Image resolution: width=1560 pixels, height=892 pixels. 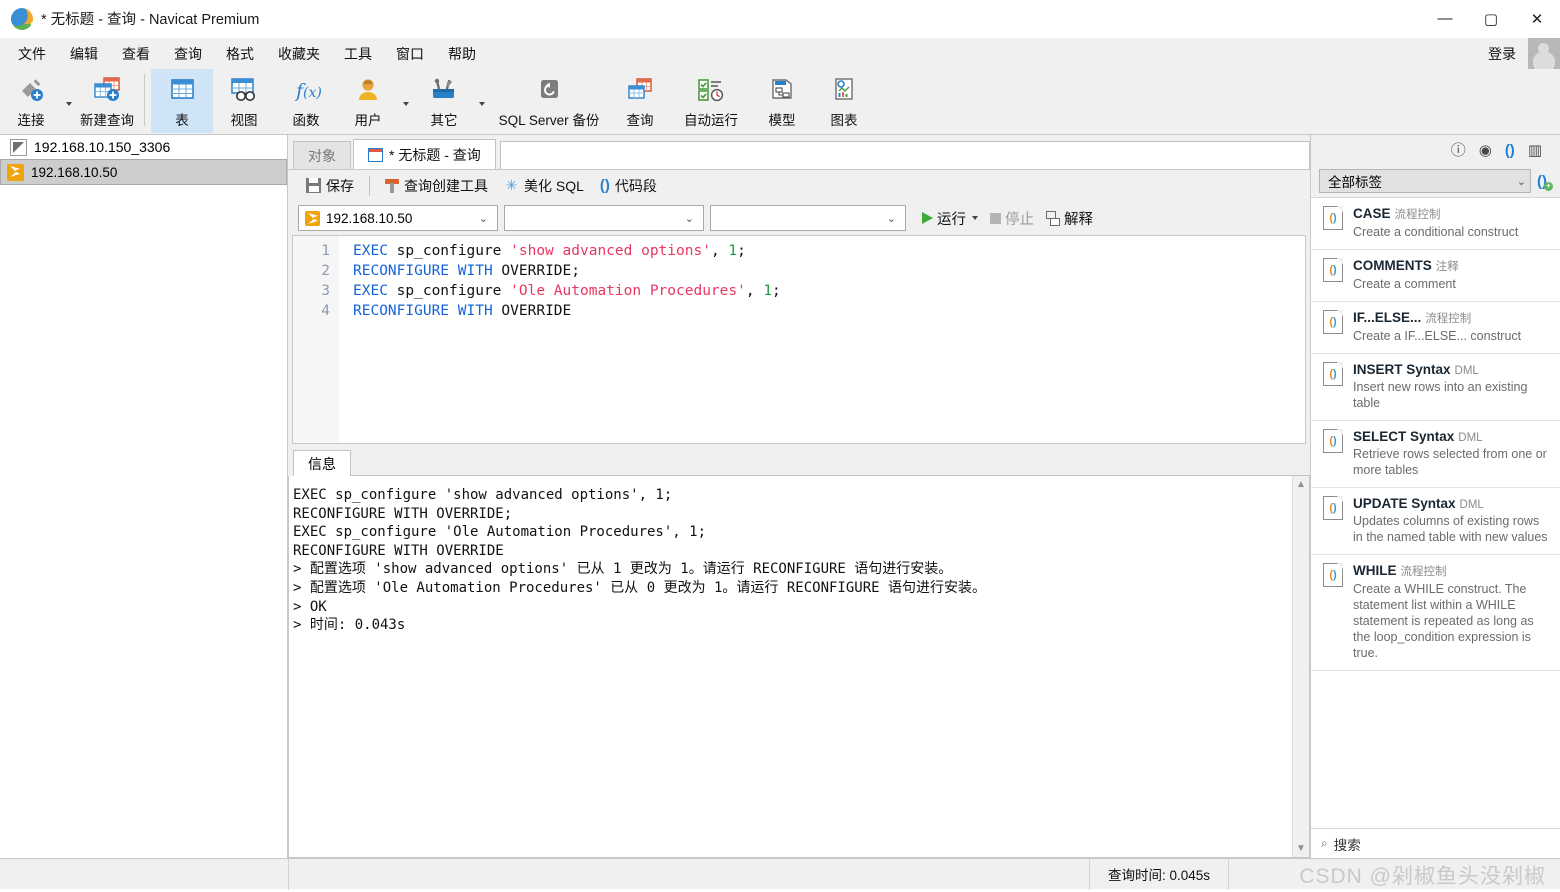 I want to click on toolbar-chart: 图表, so click(x=844, y=101).